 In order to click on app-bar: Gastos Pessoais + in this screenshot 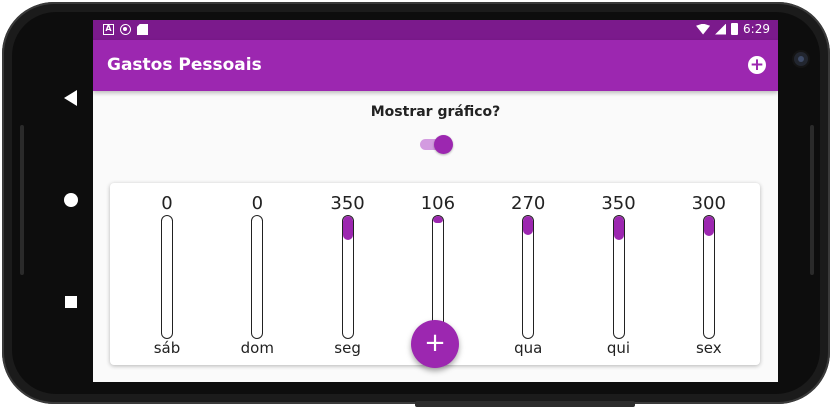, I will do `click(435, 65)`.